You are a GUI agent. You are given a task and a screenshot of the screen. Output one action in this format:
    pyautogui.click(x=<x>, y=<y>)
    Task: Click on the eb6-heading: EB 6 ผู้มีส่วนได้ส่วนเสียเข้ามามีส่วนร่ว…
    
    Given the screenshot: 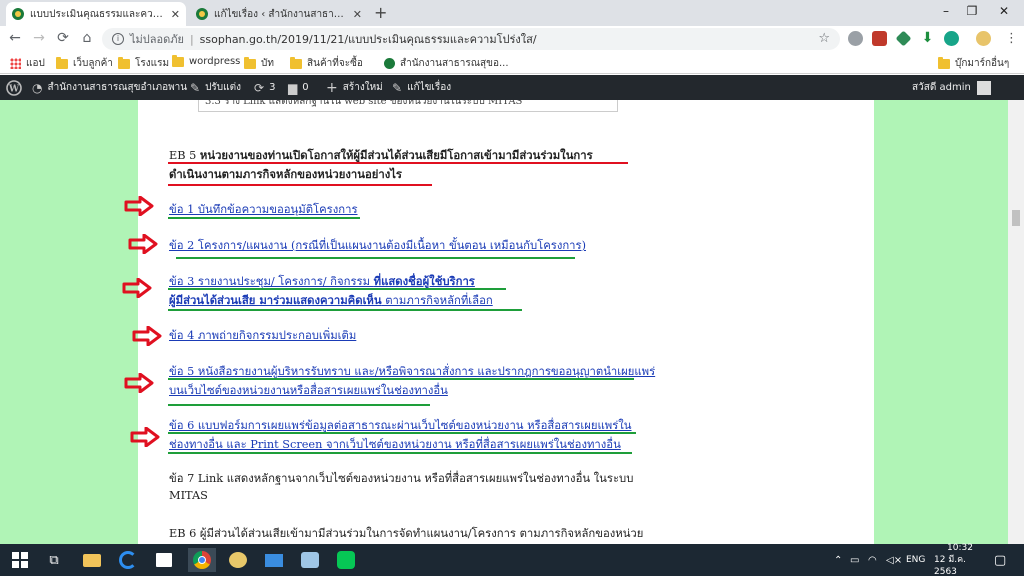 What is the action you would take?
    pyautogui.click(x=406, y=533)
    